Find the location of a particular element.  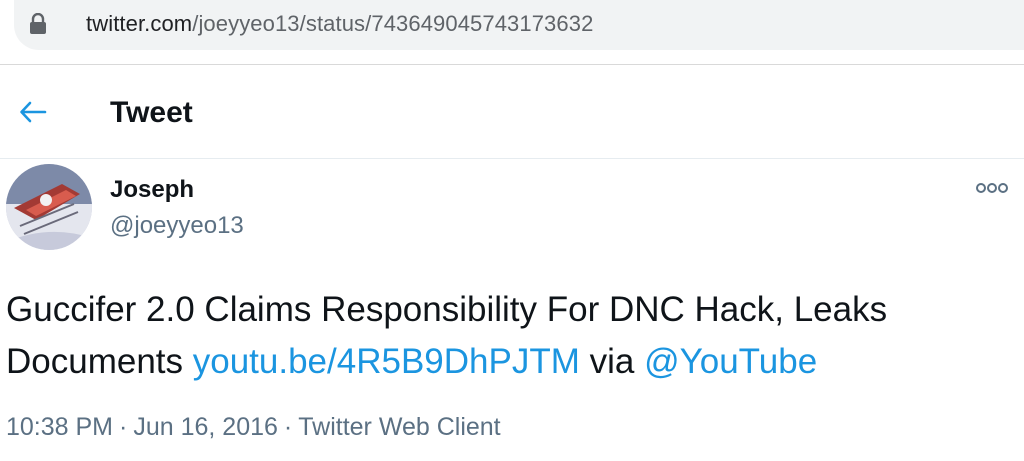

avatar is located at coordinates (49, 207).